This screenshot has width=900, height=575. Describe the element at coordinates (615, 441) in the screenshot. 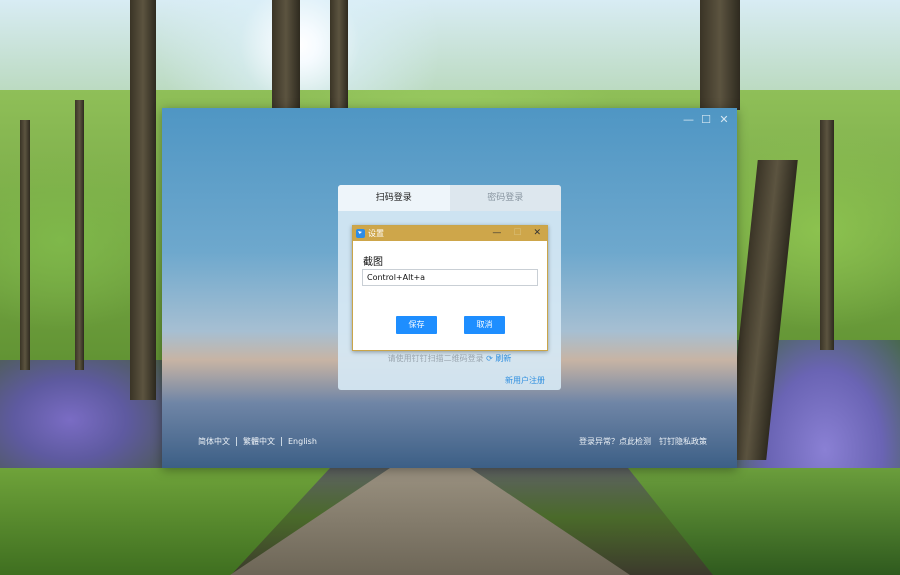

I see `login-issue-link: 登录异常？点此检测` at that location.